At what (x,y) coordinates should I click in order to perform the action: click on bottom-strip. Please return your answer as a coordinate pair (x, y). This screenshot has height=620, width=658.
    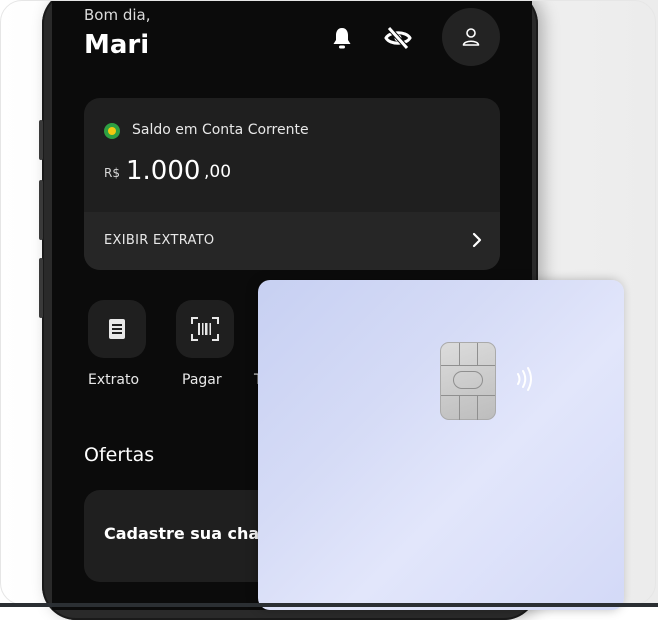
    Looking at the image, I should click on (329, 605).